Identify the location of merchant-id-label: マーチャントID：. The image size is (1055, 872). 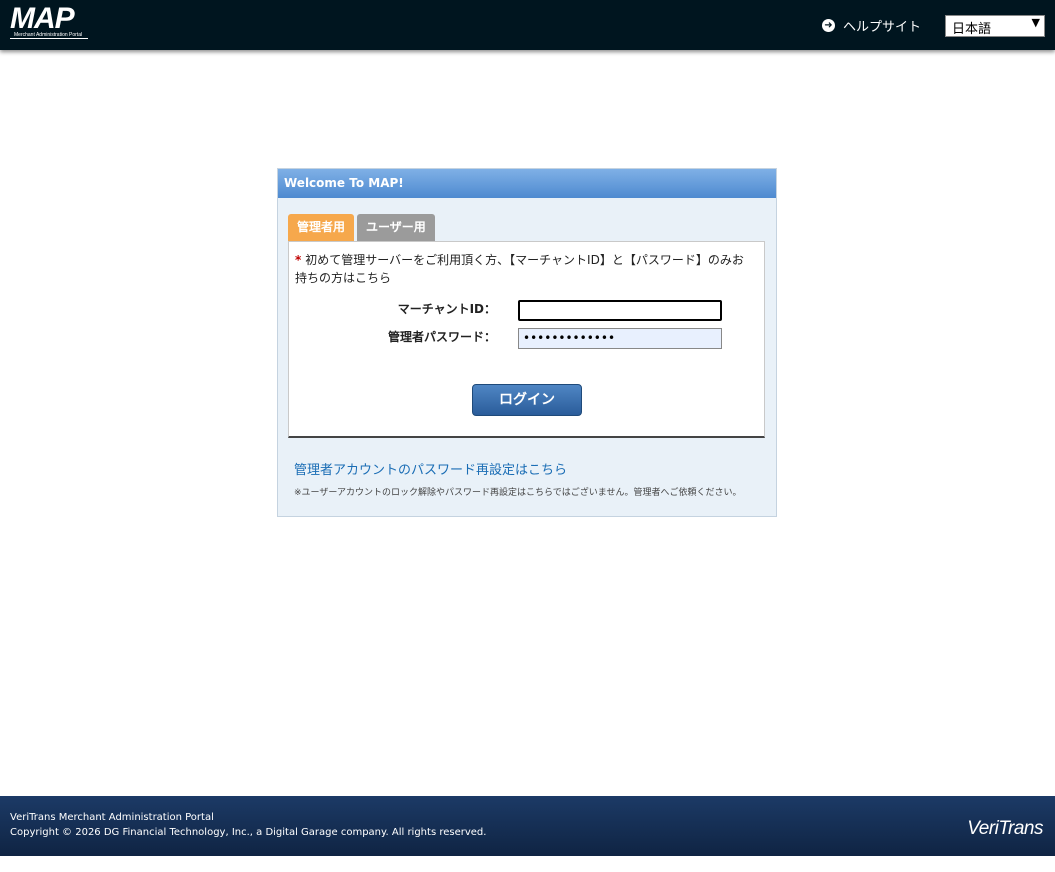
(446, 309).